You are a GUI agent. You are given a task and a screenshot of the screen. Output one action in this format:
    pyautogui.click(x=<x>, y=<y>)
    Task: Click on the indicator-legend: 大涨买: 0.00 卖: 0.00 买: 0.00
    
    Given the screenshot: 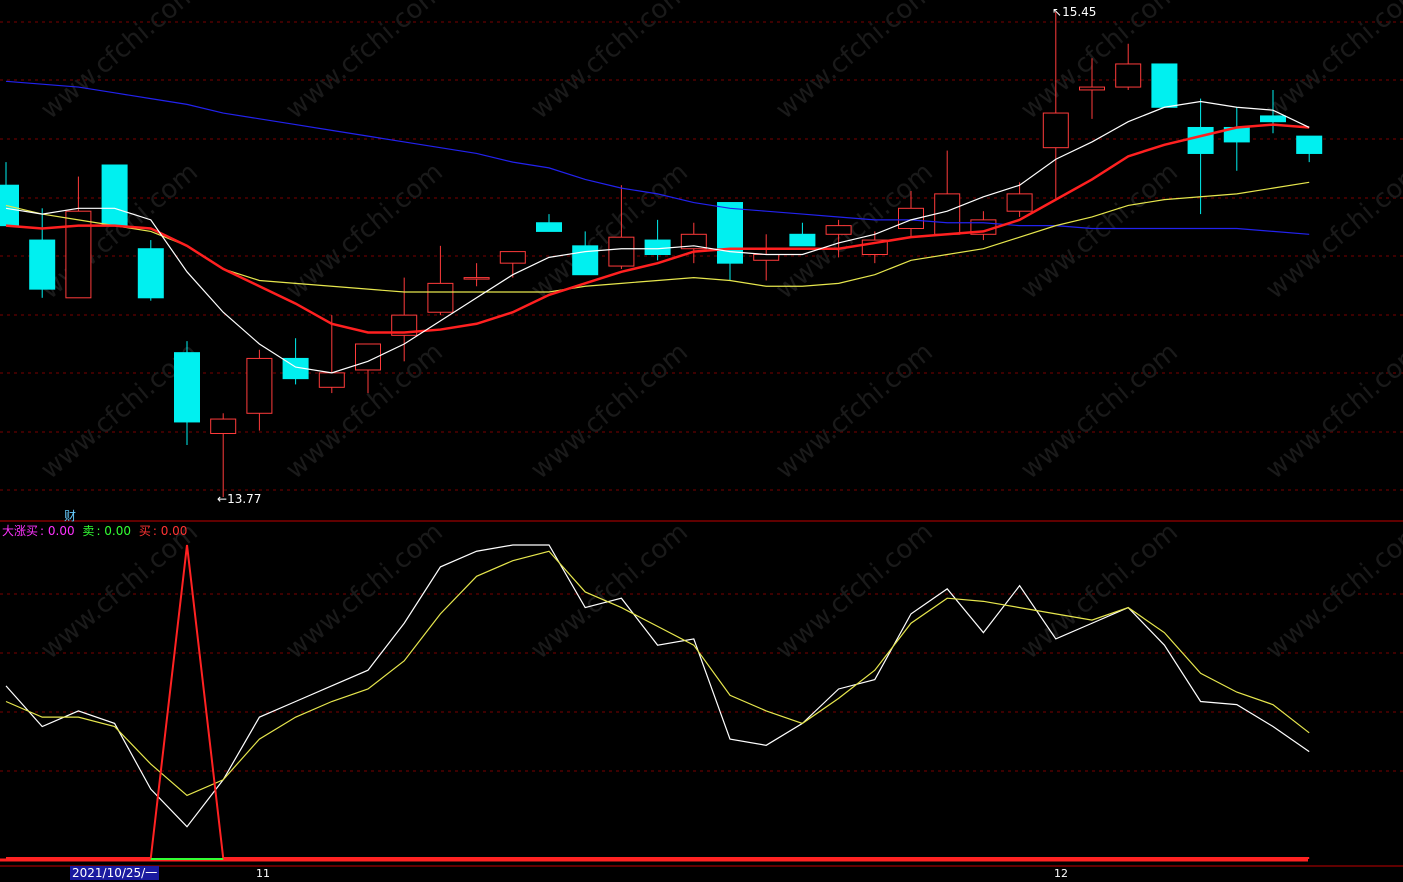 What is the action you would take?
    pyautogui.click(x=96, y=530)
    